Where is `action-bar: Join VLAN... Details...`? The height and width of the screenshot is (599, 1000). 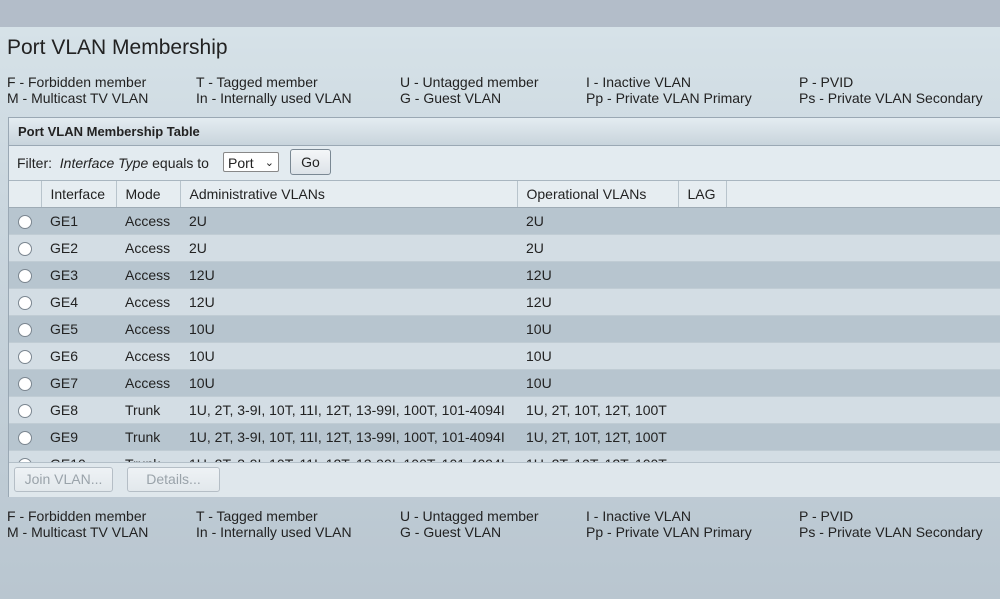 action-bar: Join VLAN... Details... is located at coordinates (504, 479).